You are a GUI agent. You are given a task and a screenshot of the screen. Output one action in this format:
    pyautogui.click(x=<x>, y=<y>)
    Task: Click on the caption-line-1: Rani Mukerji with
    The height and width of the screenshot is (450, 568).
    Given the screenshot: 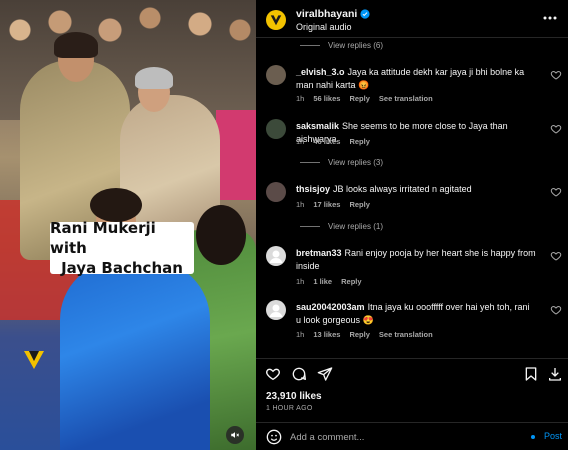 What is the action you would take?
    pyautogui.click(x=103, y=238)
    